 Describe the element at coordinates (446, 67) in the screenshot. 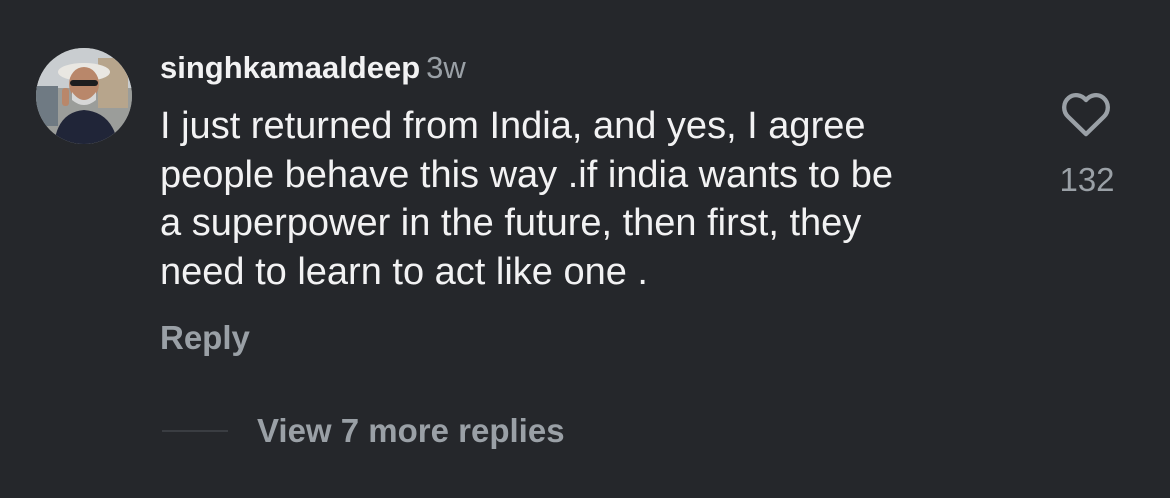

I see `timestamp: 3w` at that location.